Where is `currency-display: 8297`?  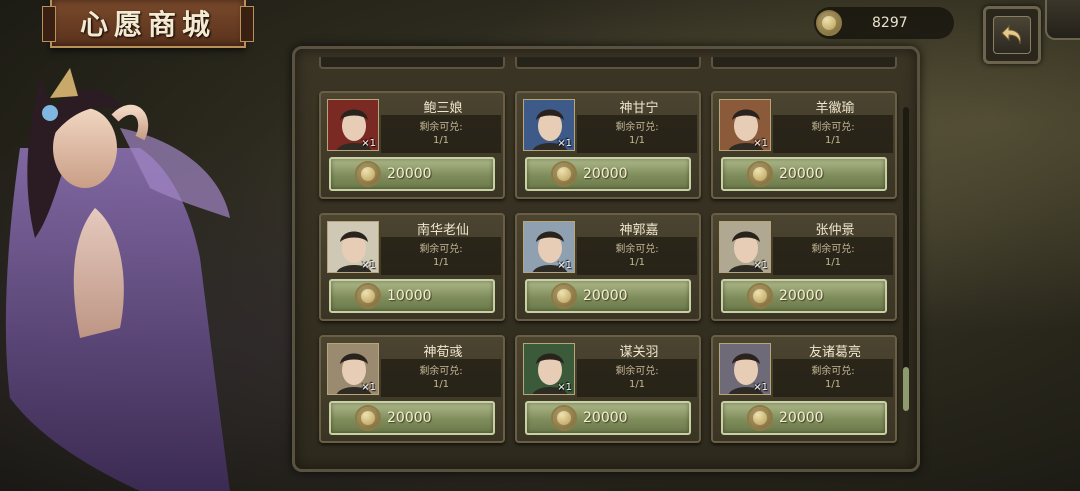 currency-display: 8297 is located at coordinates (884, 23).